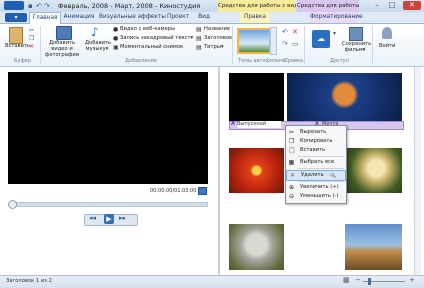 Image resolution: width=424 pixels, height=288 pixels. I want to click on tab-animation: Анимация, so click(79, 17).